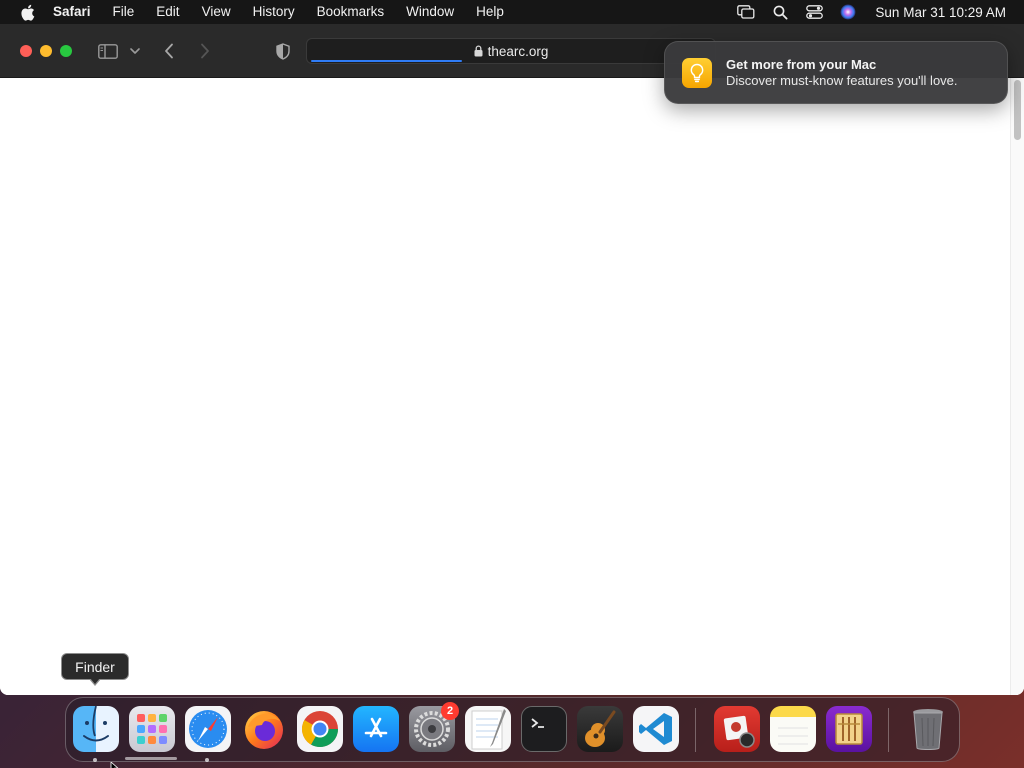  Describe the element at coordinates (518, 51) in the screenshot. I see `address-bar-url: thearc.org` at that location.